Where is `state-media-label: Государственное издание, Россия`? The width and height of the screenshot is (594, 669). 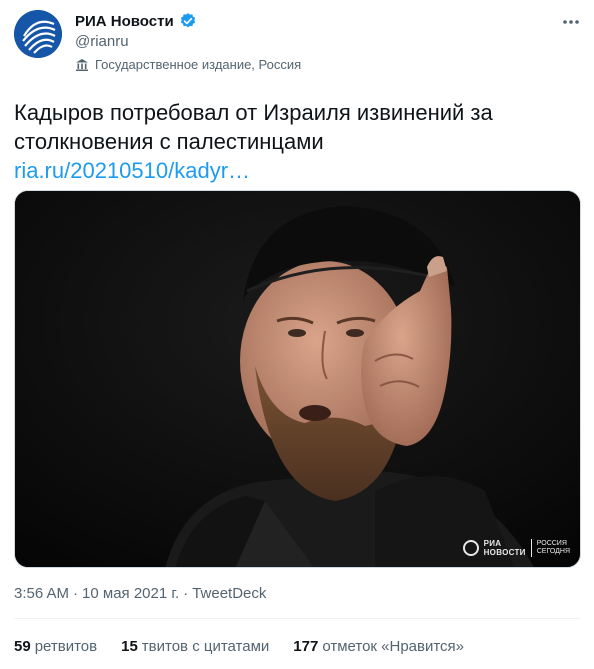
state-media-label: Государственное издание, Россия is located at coordinates (188, 64).